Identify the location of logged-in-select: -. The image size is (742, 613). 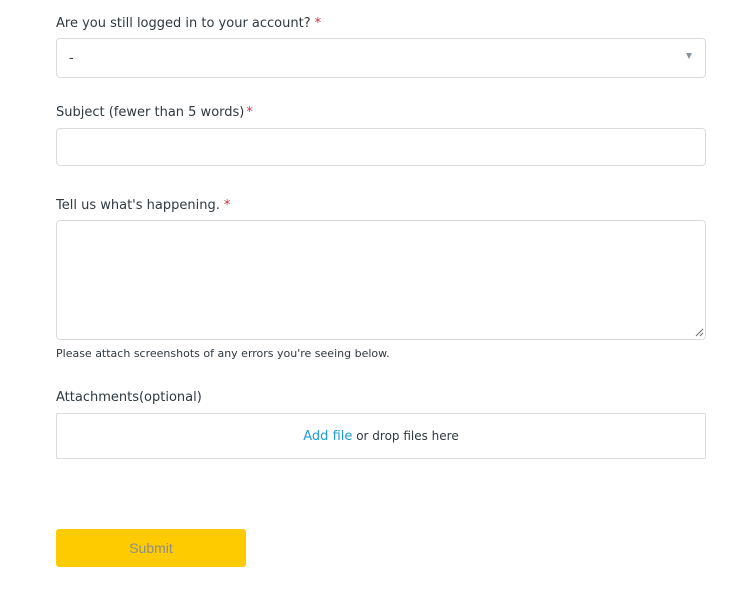
(381, 58).